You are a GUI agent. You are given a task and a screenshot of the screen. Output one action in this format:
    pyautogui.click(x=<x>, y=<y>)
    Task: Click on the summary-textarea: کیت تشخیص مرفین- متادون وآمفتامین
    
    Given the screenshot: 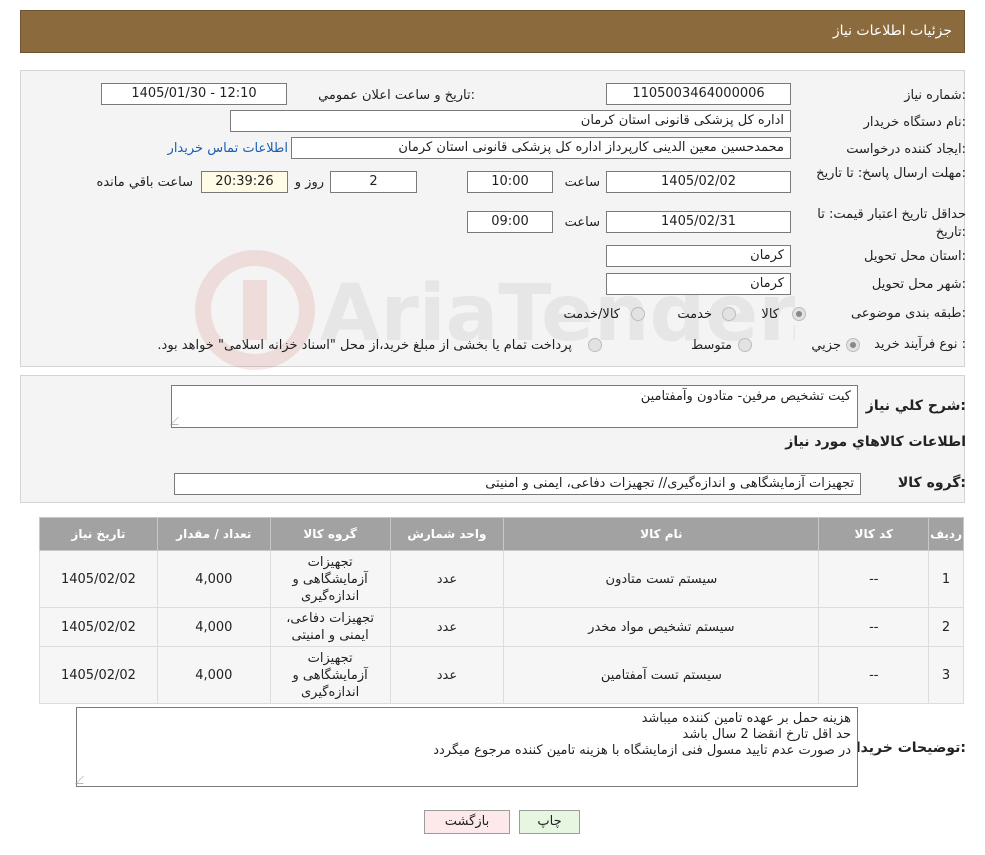 What is the action you would take?
    pyautogui.click(x=514, y=406)
    